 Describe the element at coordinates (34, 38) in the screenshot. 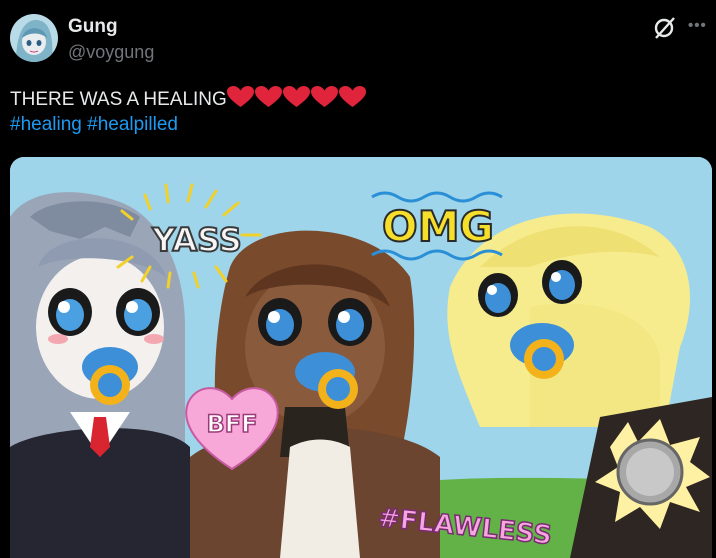

I see `avatar` at that location.